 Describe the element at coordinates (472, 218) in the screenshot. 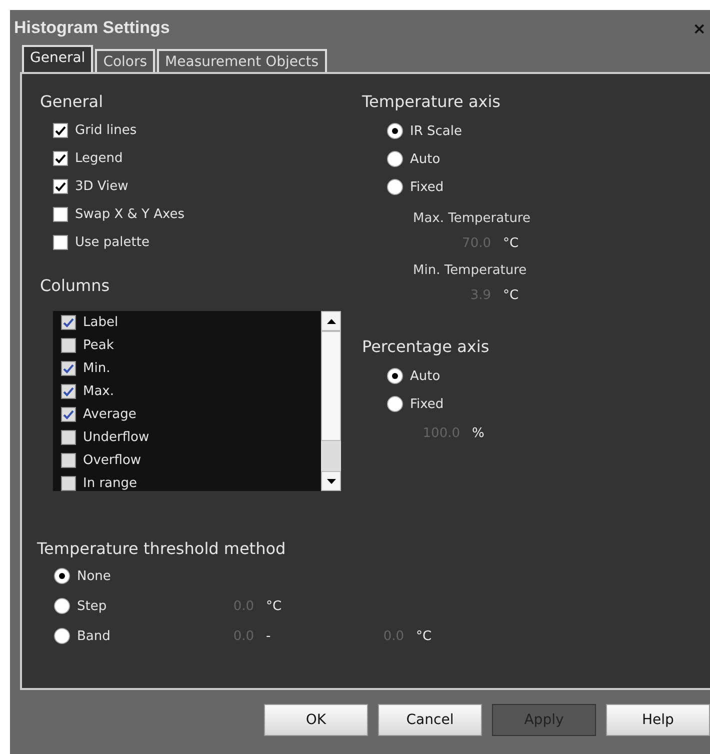

I see `field-label: Max. Temperature` at that location.